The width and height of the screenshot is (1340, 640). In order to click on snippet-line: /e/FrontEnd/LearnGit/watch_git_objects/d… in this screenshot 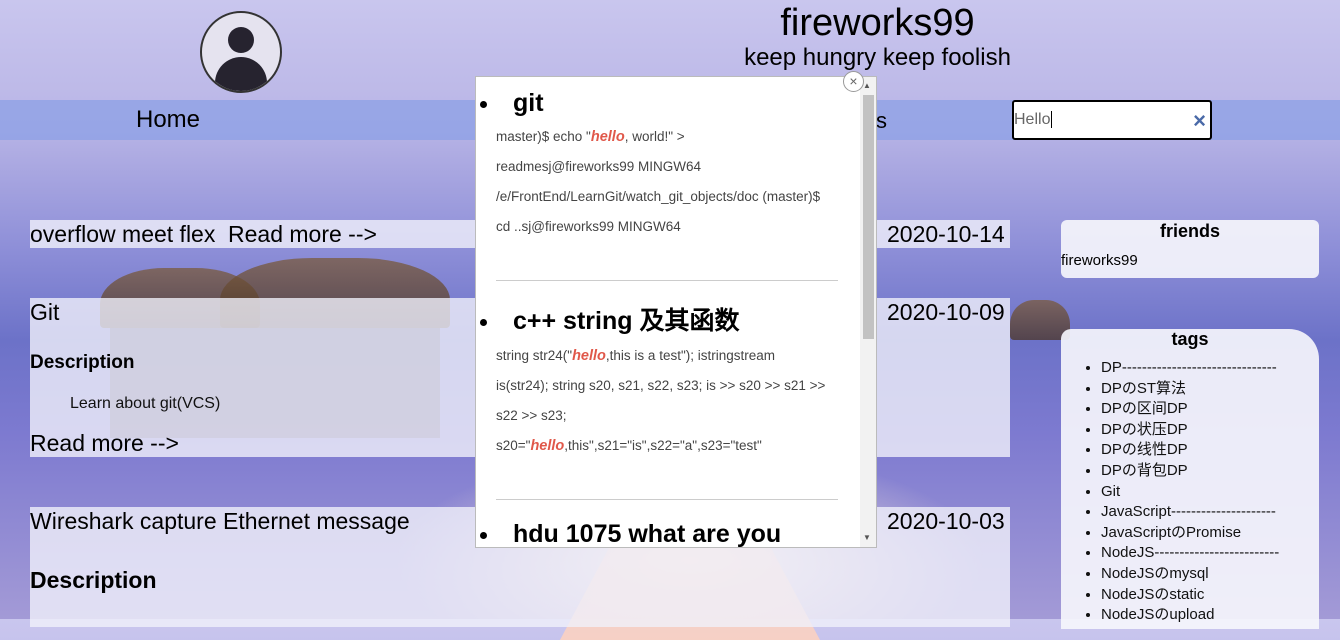, I will do `click(658, 196)`.